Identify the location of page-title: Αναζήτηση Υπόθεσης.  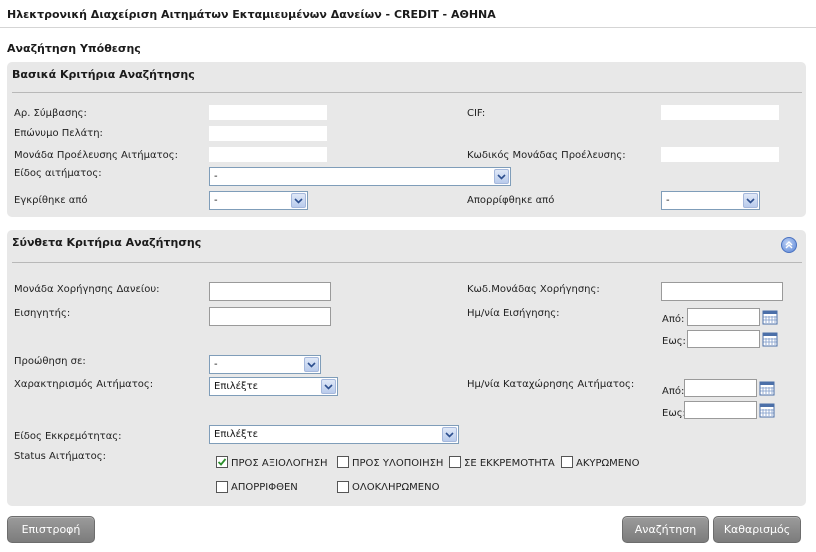
(74, 48).